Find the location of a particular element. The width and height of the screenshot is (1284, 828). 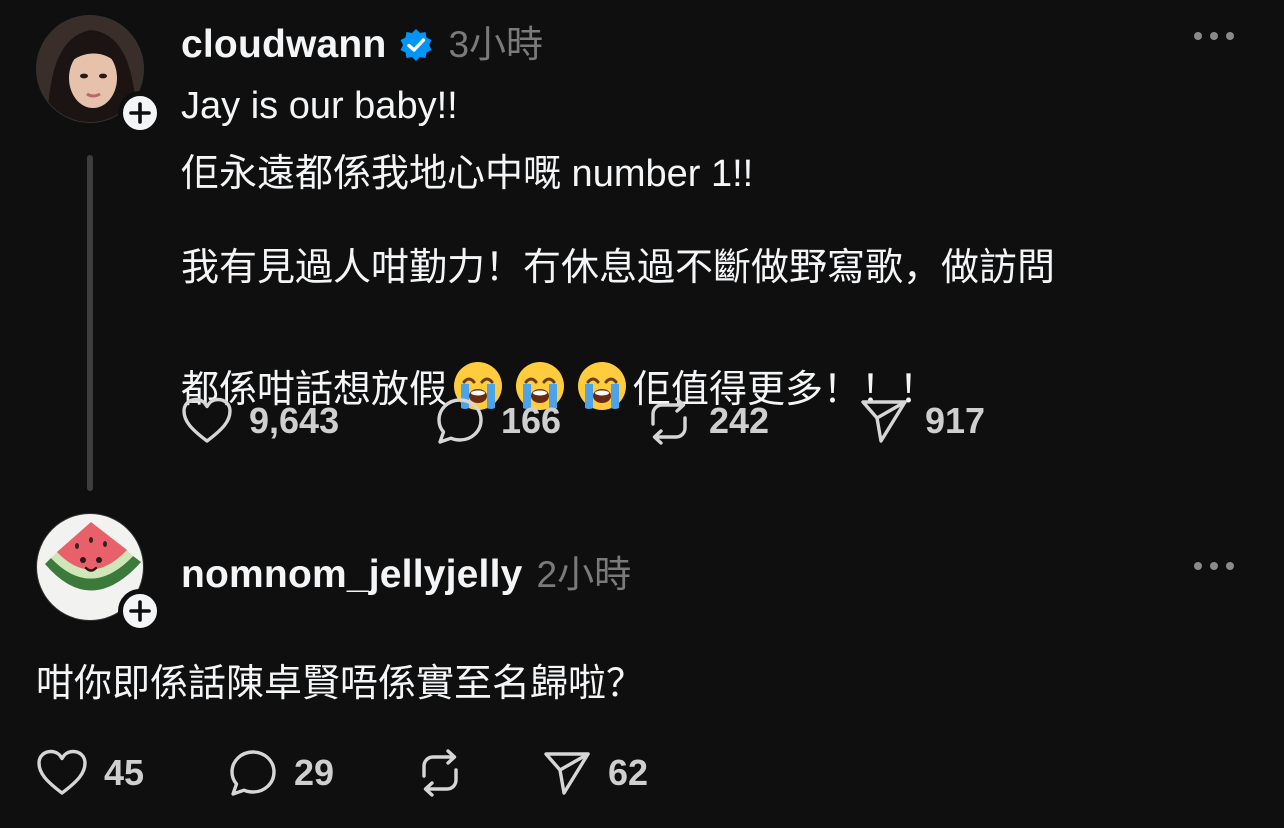

repost-button: 242 is located at coordinates (752, 421).